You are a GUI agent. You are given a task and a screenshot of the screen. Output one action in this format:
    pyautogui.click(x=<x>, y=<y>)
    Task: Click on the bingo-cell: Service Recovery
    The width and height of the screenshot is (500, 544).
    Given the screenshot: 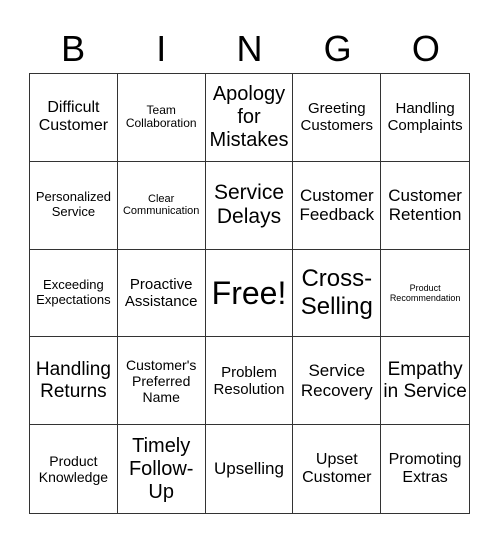 What is the action you would take?
    pyautogui.click(x=337, y=381)
    